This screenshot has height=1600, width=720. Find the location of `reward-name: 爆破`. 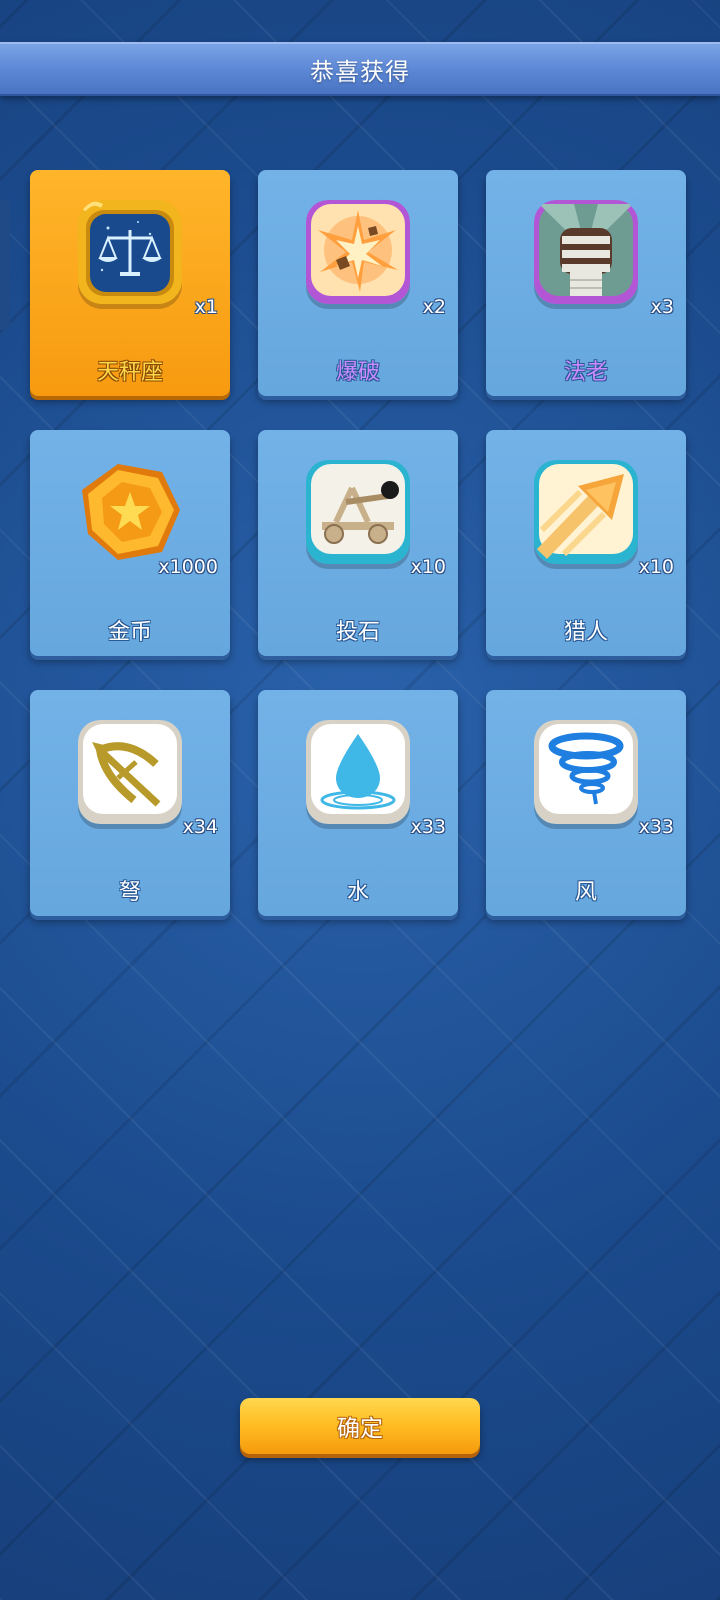

reward-name: 爆破 is located at coordinates (357, 372).